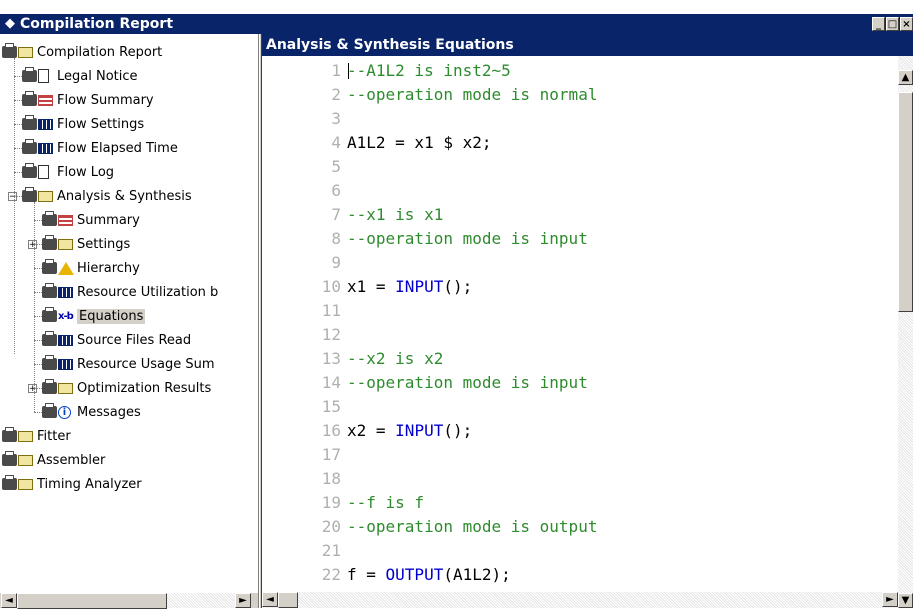 The height and width of the screenshot is (609, 913). I want to click on collapse-icon: −, so click(12, 197).